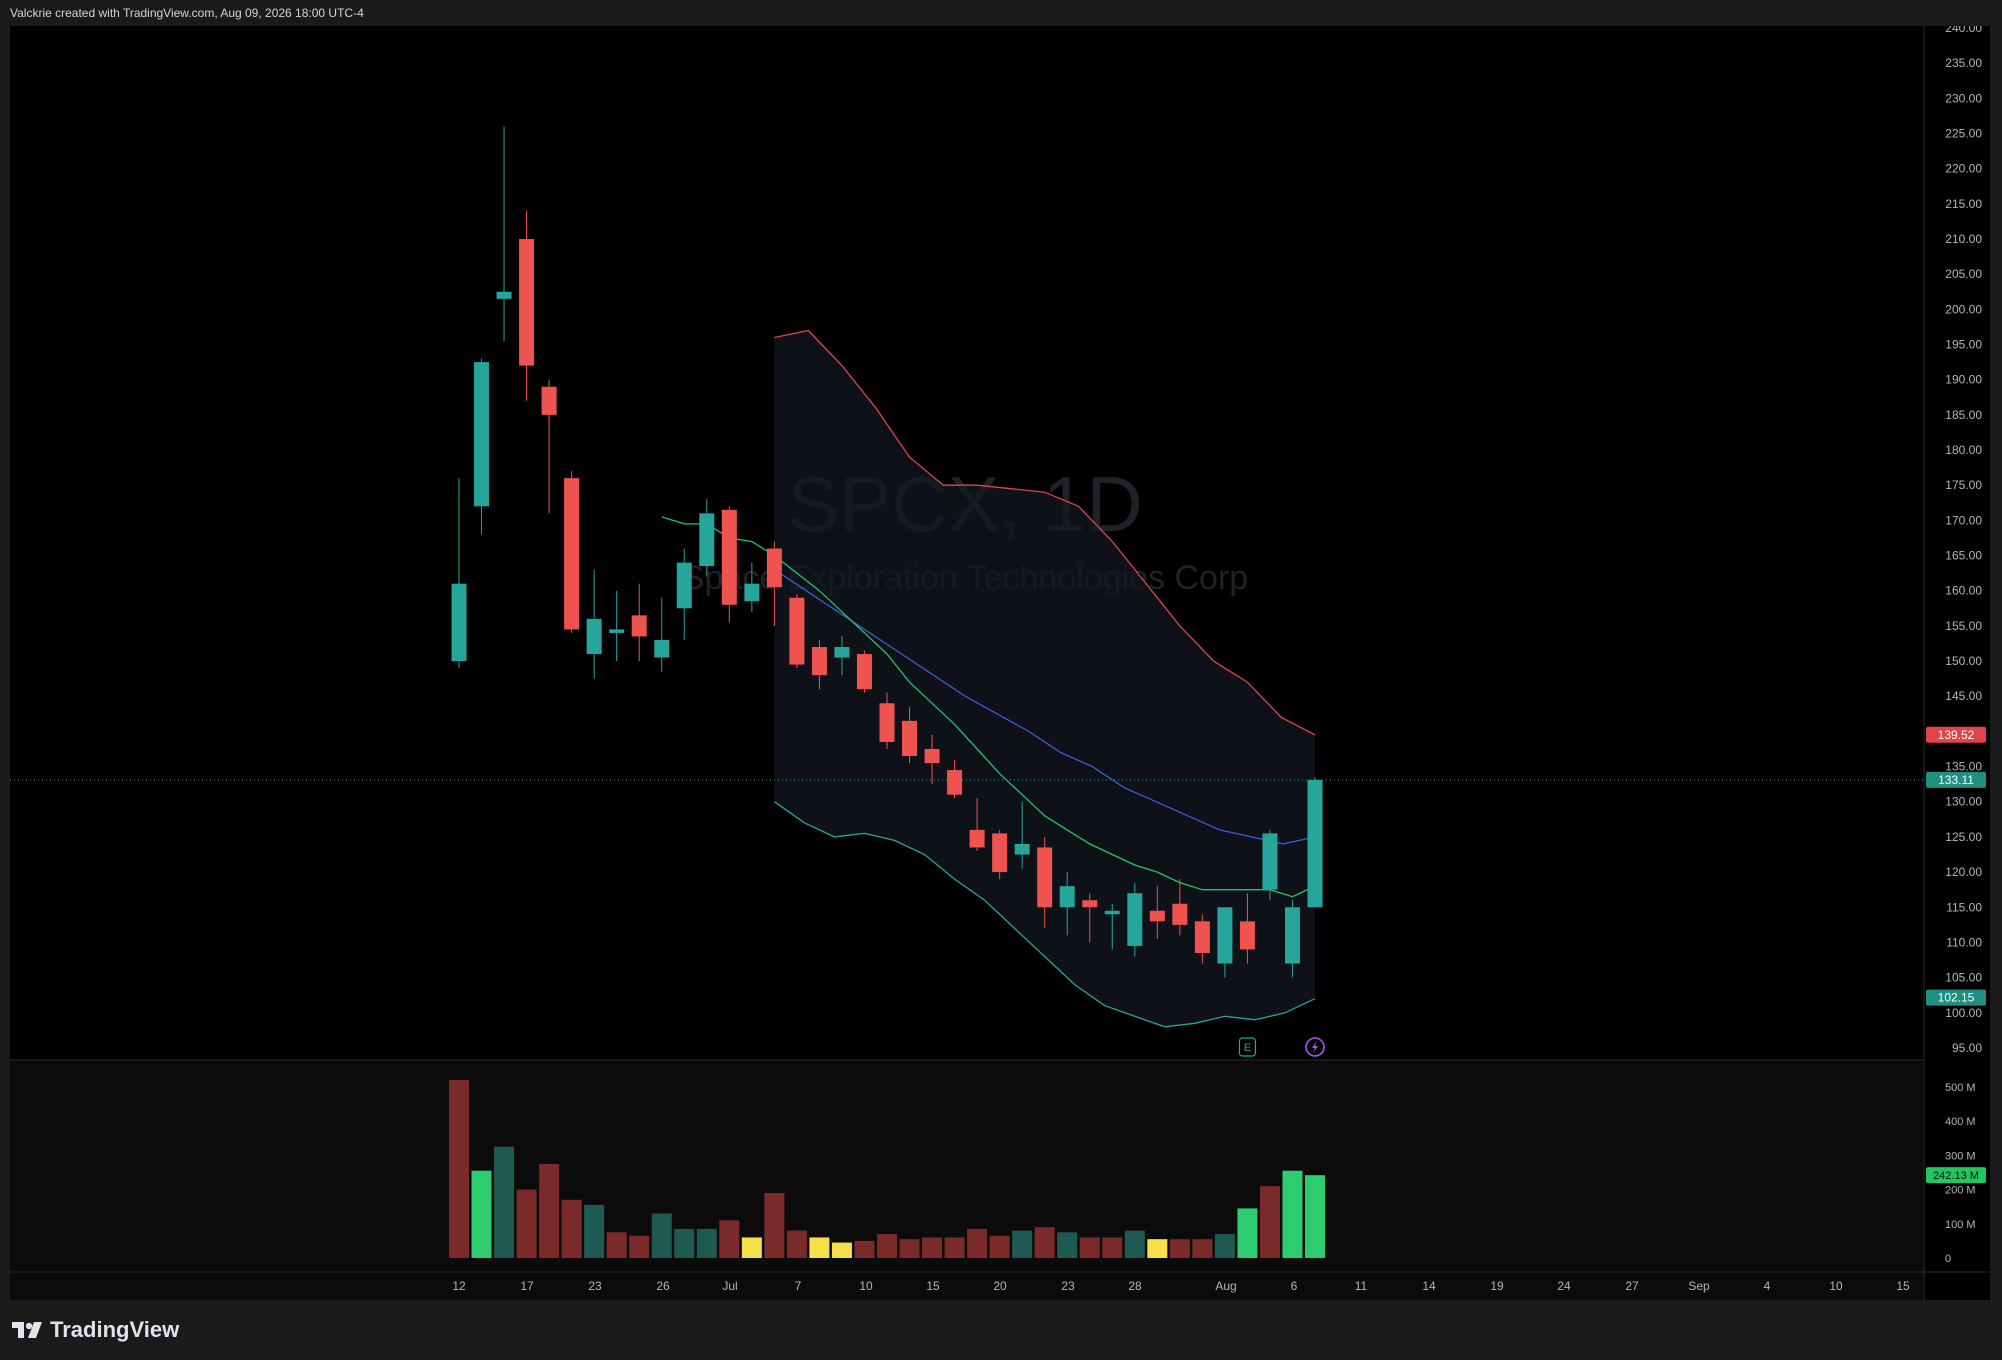 The height and width of the screenshot is (1360, 2002). I want to click on x-tick-label: 24, so click(1564, 1286).